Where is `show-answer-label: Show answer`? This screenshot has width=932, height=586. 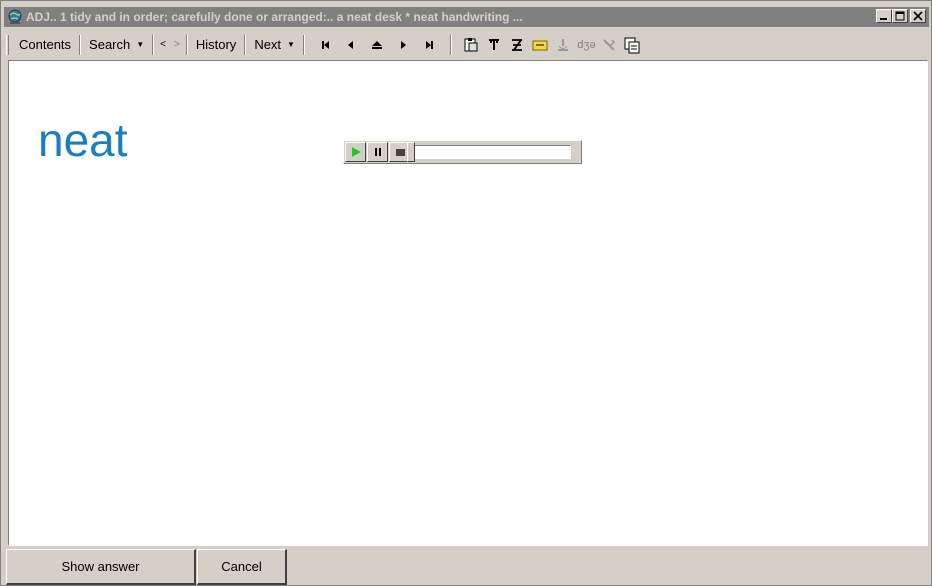 show-answer-label: Show answer is located at coordinates (100, 566).